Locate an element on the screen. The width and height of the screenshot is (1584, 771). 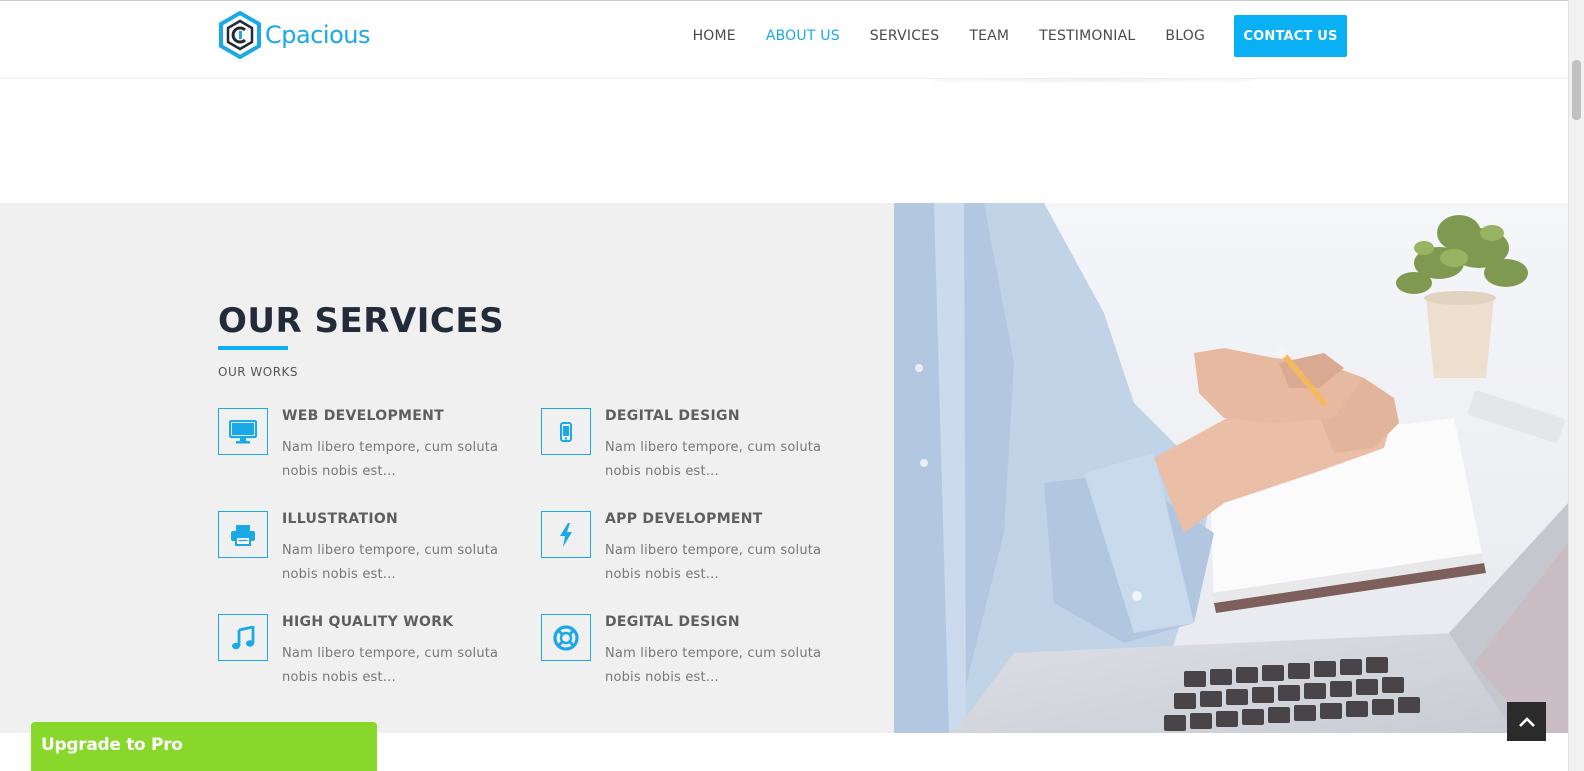
service-title: HIGH QUALITY WORK is located at coordinates (368, 622).